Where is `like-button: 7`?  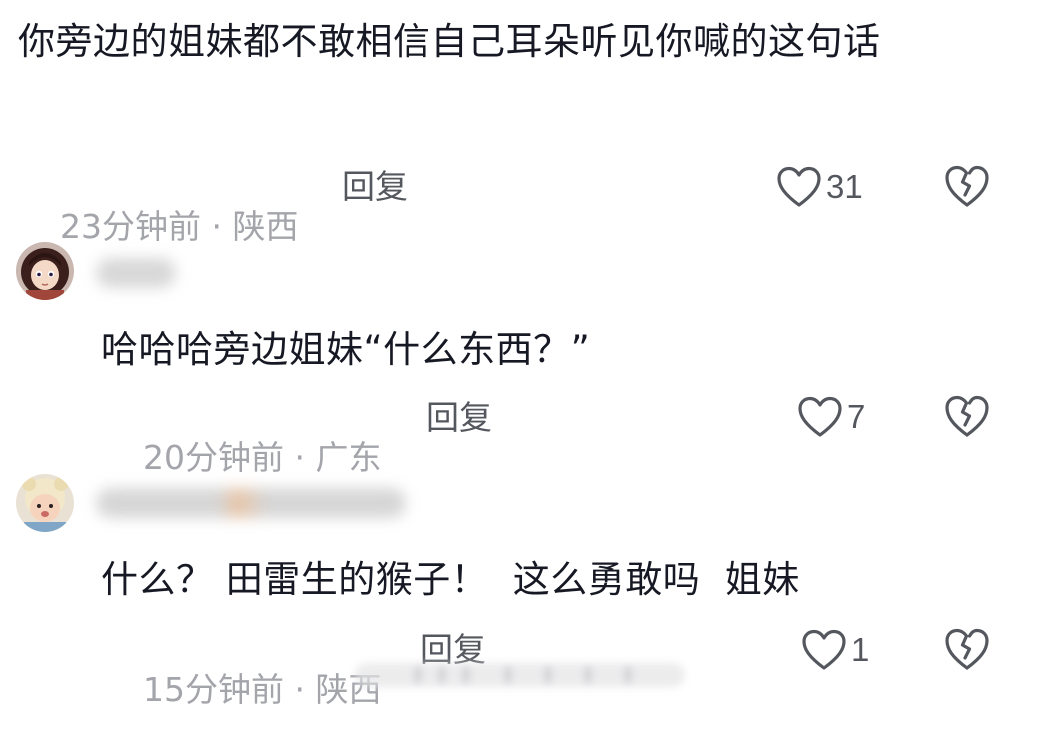 like-button: 7 is located at coordinates (831, 417).